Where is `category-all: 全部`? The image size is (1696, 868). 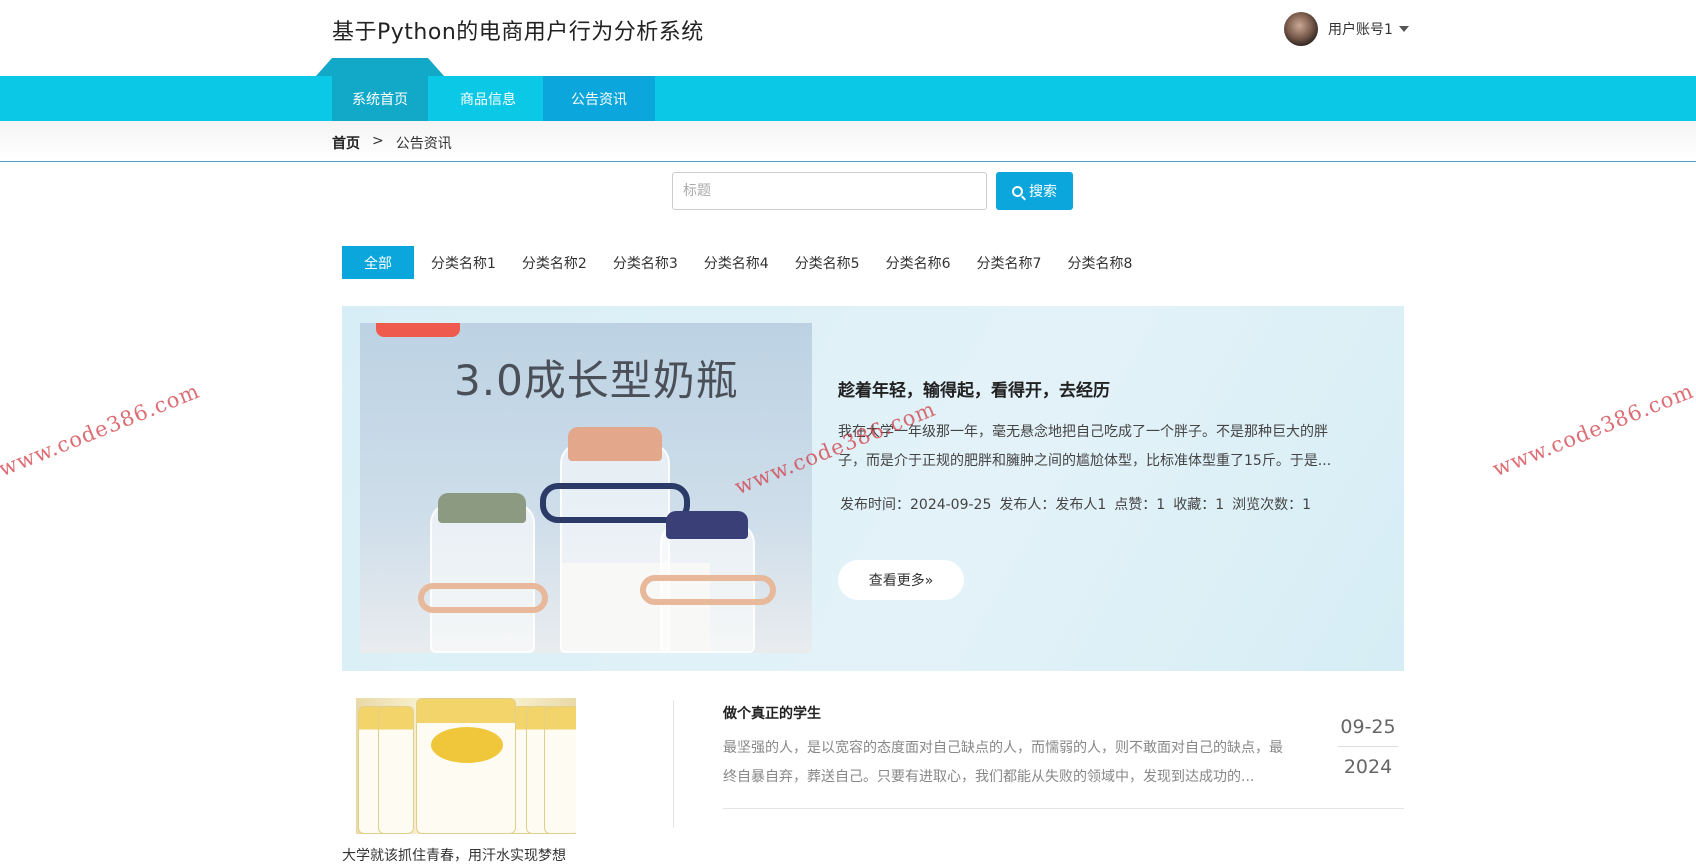
category-all: 全部 is located at coordinates (378, 262).